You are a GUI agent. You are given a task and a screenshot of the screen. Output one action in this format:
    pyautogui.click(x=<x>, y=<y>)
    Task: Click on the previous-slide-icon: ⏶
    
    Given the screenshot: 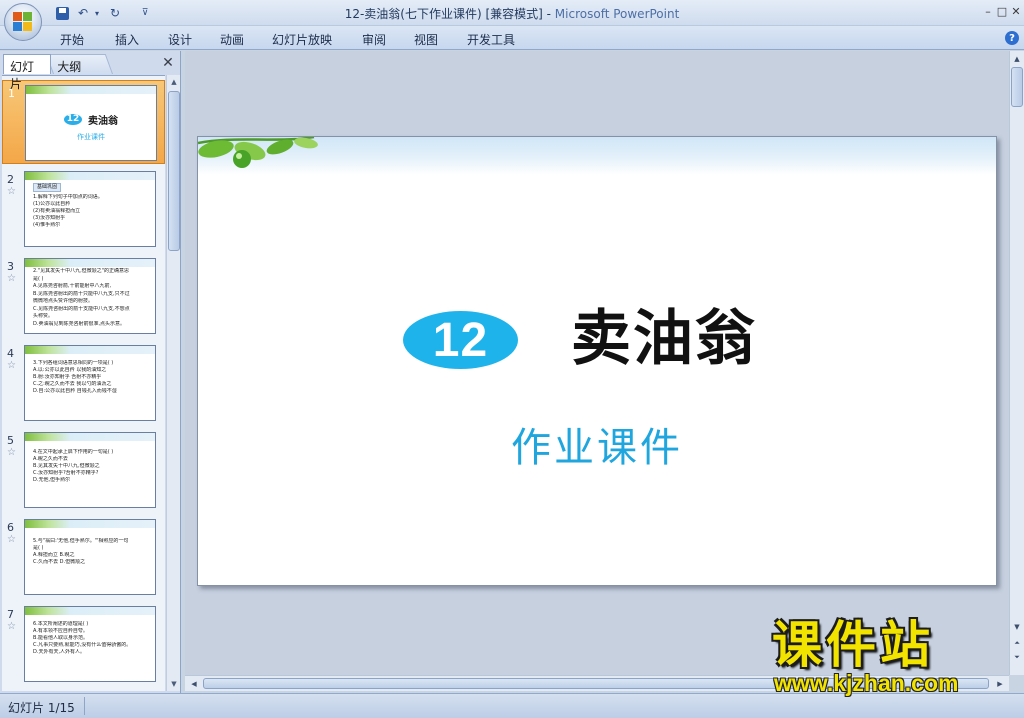 What is the action you would take?
    pyautogui.click(x=1017, y=643)
    